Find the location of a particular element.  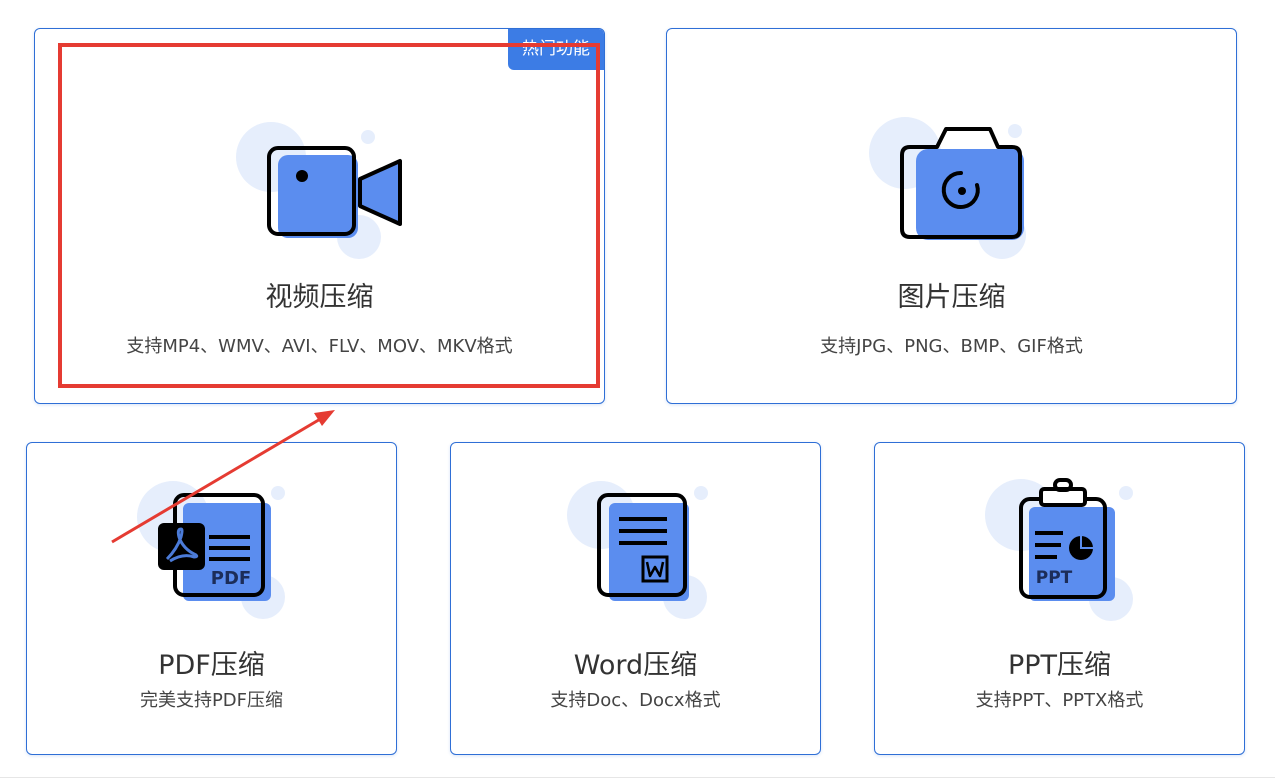

card-description: 支持JPG、PNG、BMP、GIF格式 is located at coordinates (951, 346).